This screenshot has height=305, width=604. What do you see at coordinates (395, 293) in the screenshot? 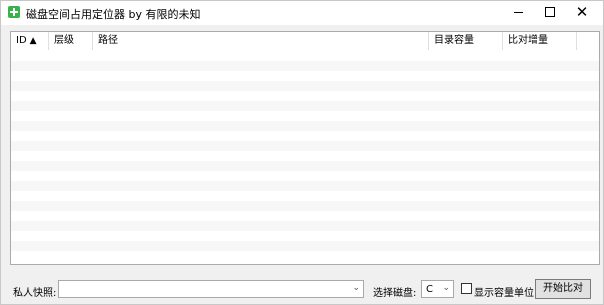
I see `disk-label: 选择磁盘:` at bounding box center [395, 293].